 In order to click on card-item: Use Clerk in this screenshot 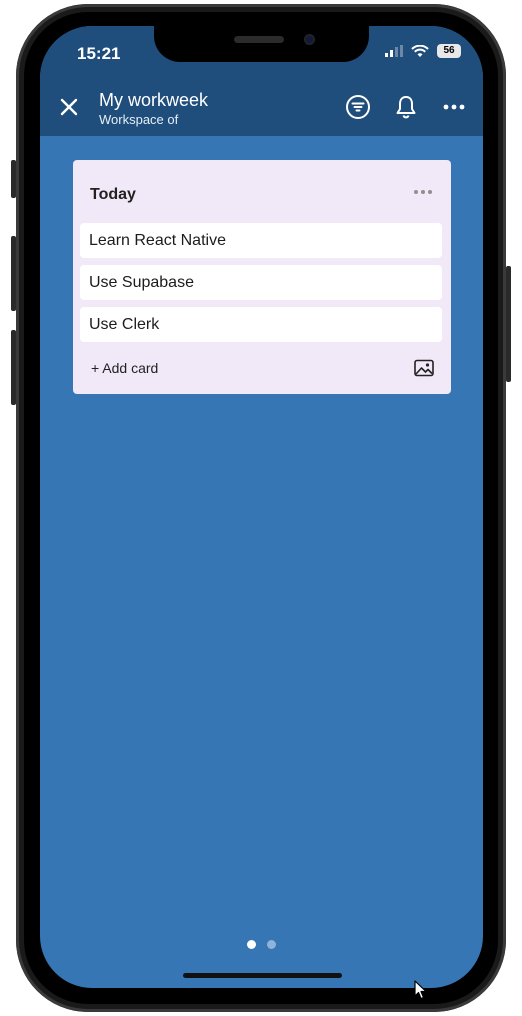, I will do `click(261, 324)`.